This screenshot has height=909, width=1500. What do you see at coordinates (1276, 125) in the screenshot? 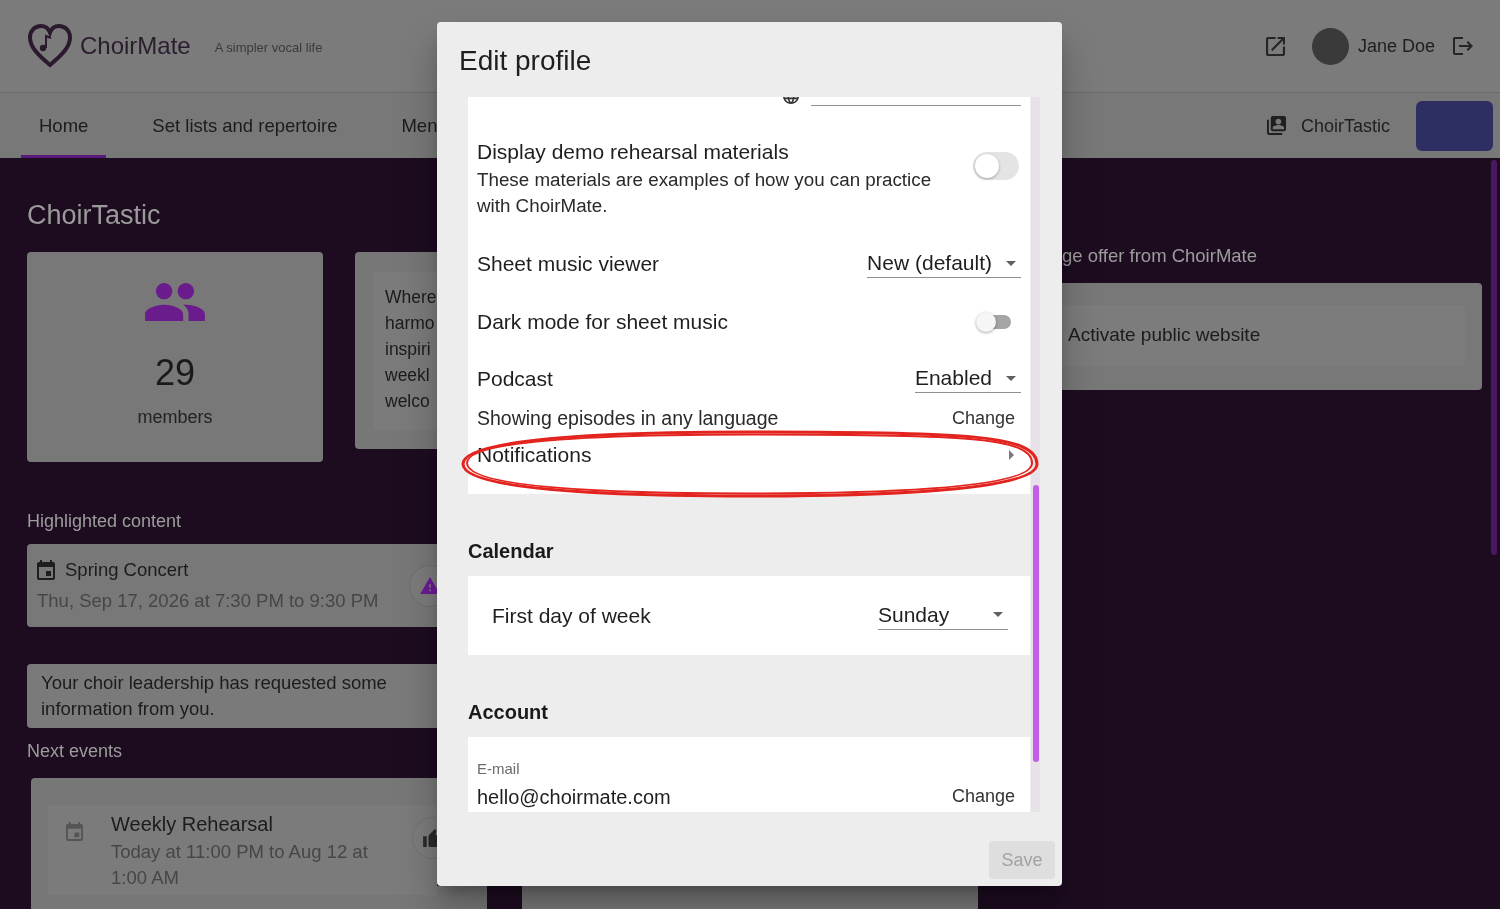
I see `account-stack-icon` at bounding box center [1276, 125].